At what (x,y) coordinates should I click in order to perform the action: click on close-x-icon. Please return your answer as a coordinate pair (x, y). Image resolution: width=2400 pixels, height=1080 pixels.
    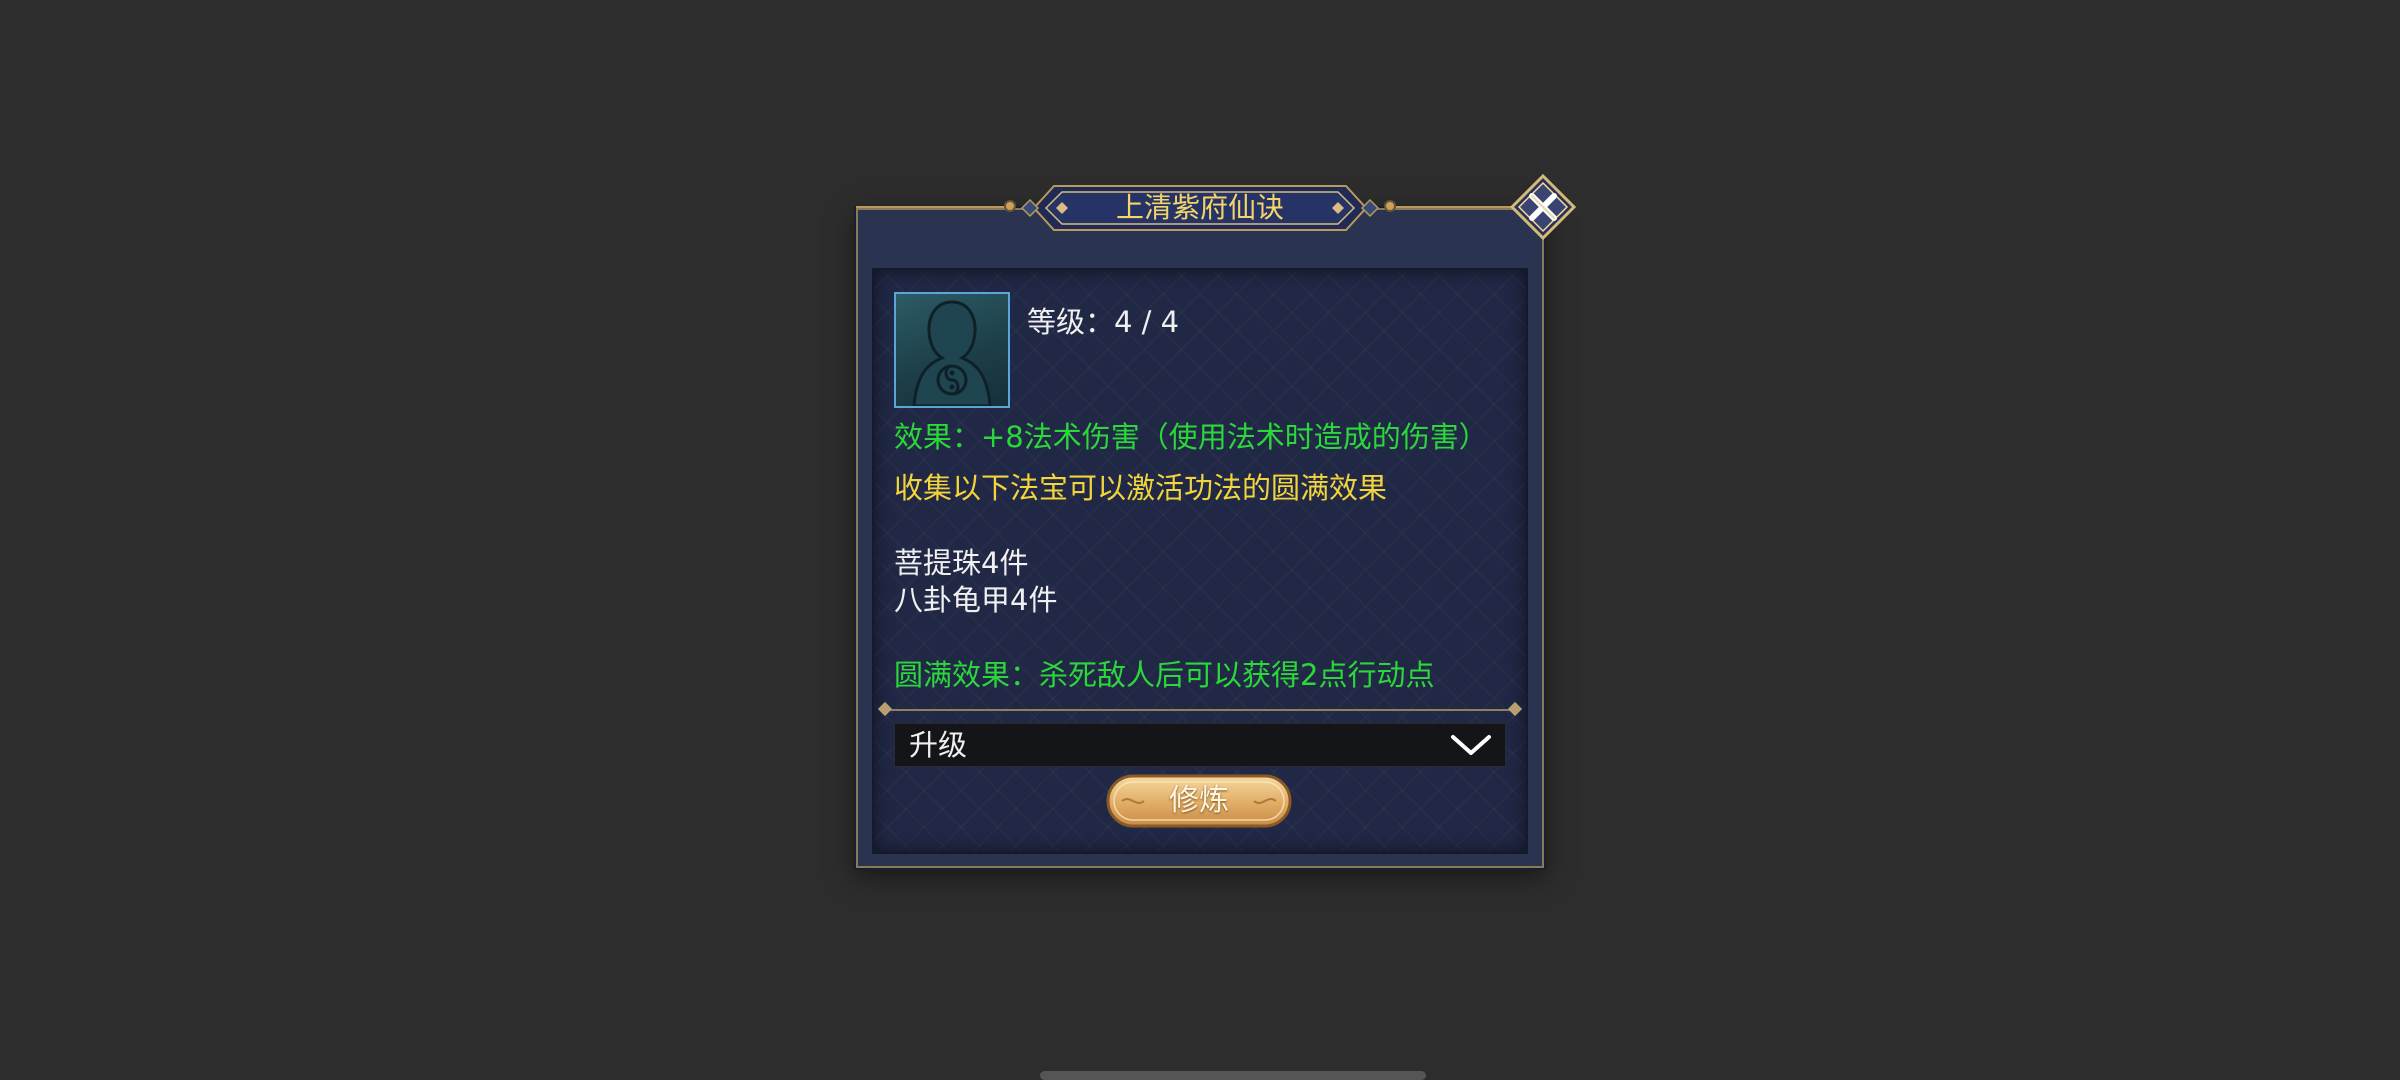
    Looking at the image, I should click on (1543, 207).